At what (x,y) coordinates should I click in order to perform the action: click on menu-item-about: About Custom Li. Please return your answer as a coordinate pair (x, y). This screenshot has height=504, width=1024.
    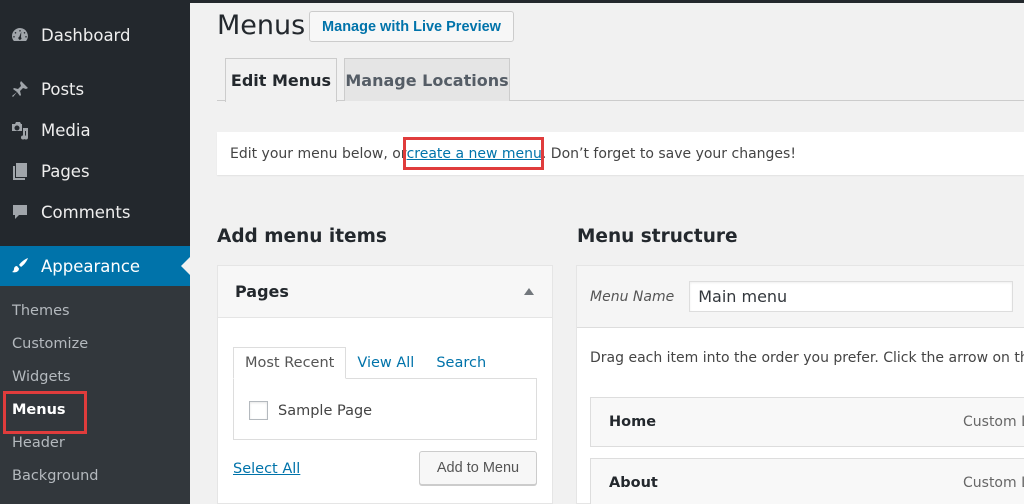
    Looking at the image, I should click on (807, 481).